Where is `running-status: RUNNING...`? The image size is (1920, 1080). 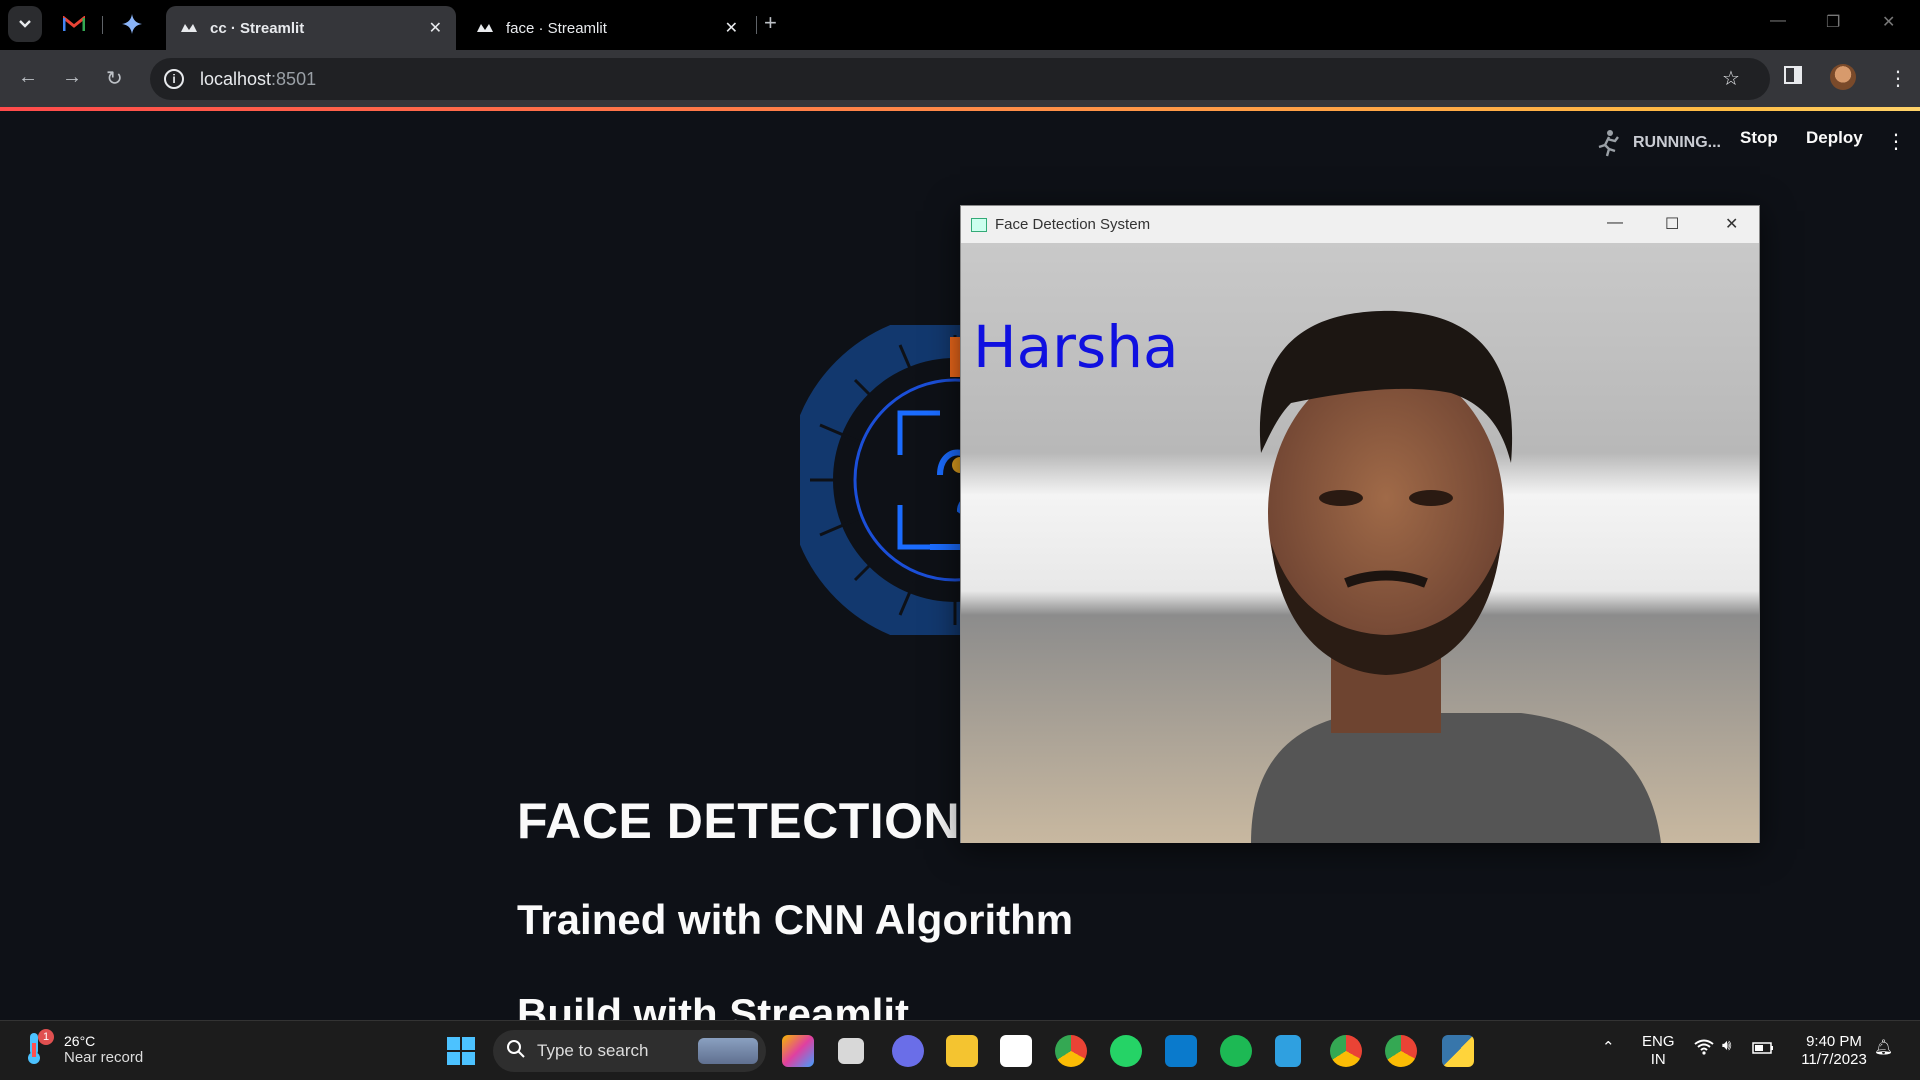 running-status: RUNNING... is located at coordinates (1658, 143).